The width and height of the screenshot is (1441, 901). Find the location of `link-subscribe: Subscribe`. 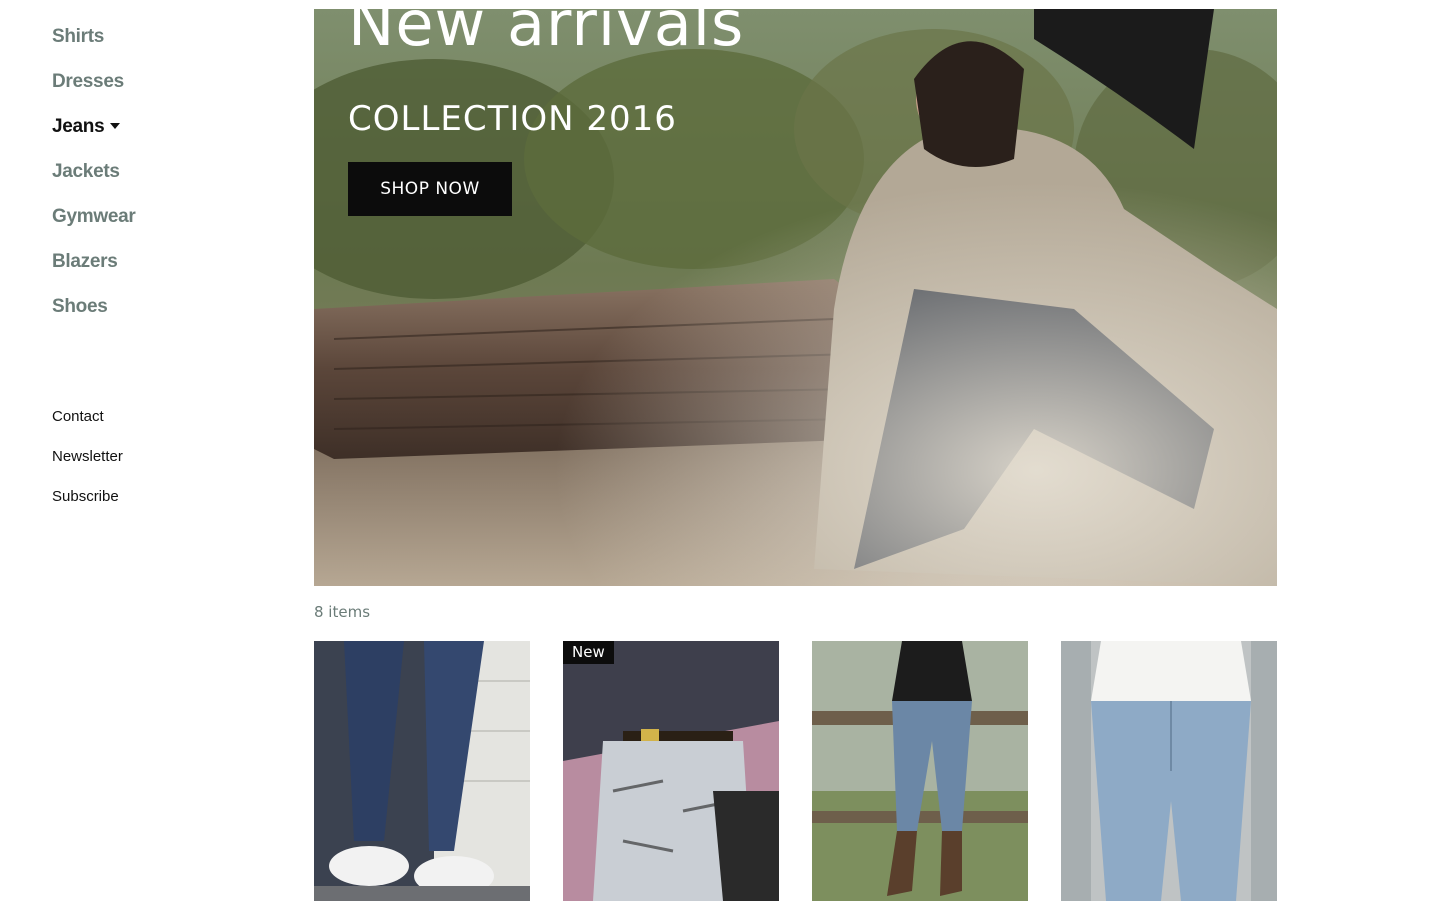

link-subscribe: Subscribe is located at coordinates (87, 506).